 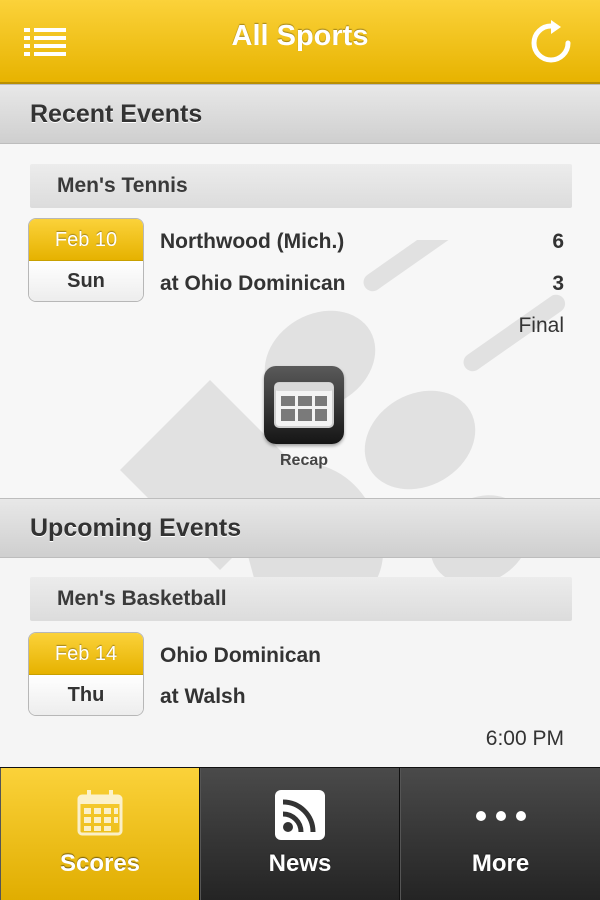 What do you see at coordinates (541, 325) in the screenshot?
I see `game-status: Final` at bounding box center [541, 325].